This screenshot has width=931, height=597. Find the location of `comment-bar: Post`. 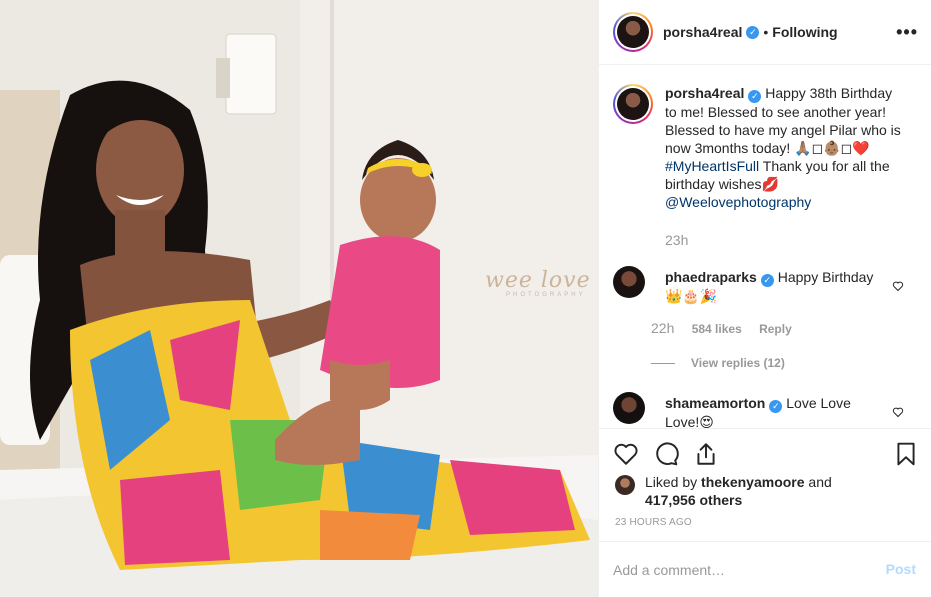

comment-bar: Post is located at coordinates (765, 569).